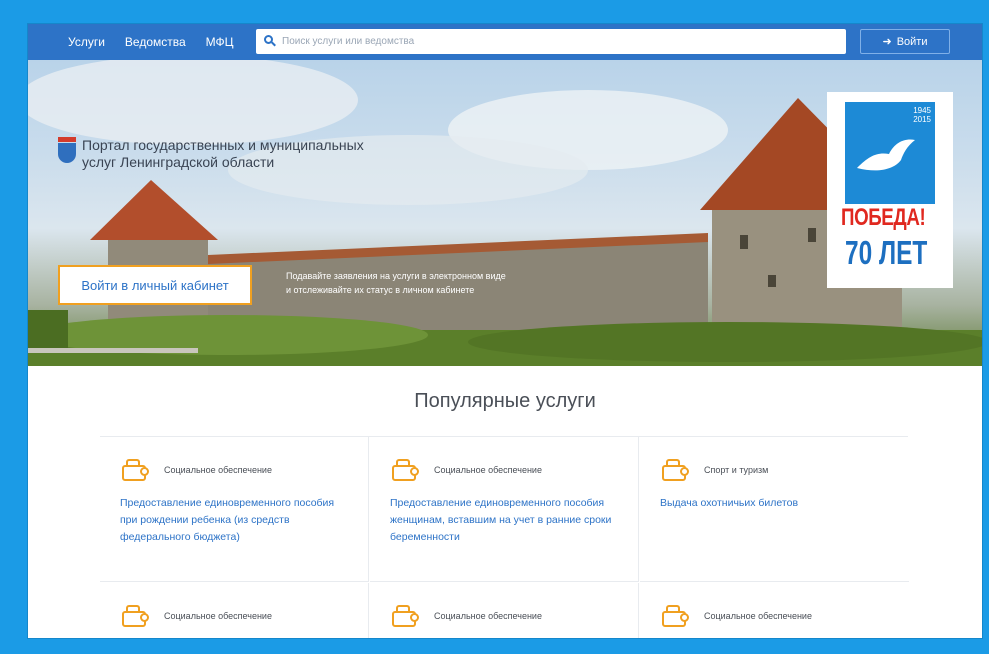 This screenshot has height=654, width=989. I want to click on login-button: ➜ Войти, so click(905, 41).